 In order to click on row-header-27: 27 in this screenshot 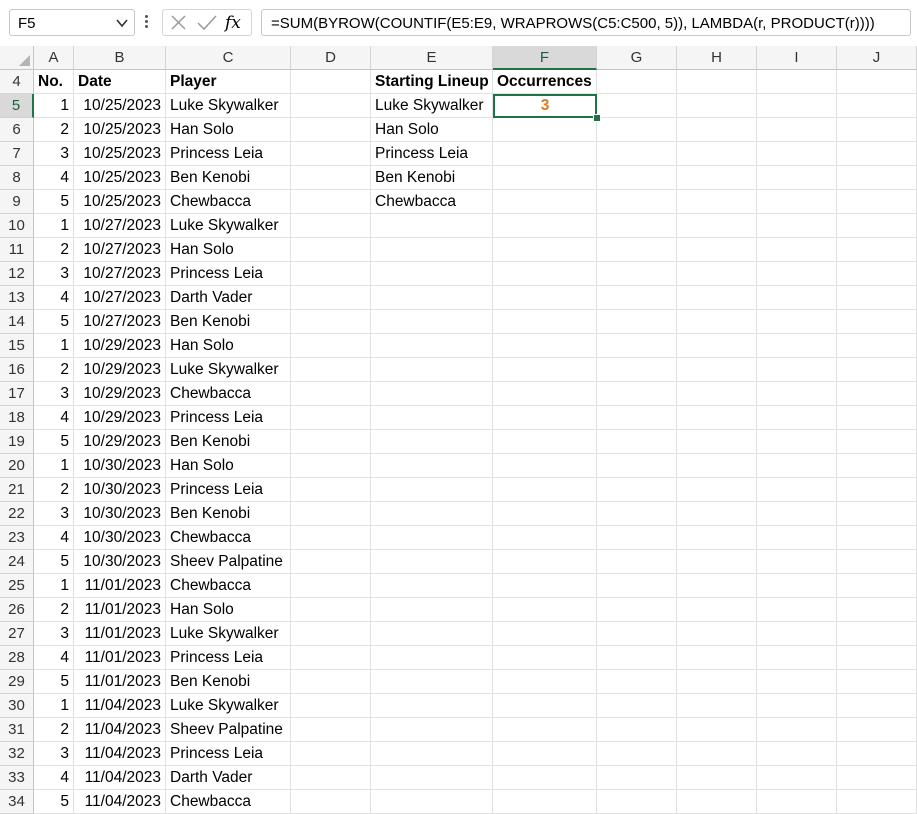, I will do `click(17, 634)`.